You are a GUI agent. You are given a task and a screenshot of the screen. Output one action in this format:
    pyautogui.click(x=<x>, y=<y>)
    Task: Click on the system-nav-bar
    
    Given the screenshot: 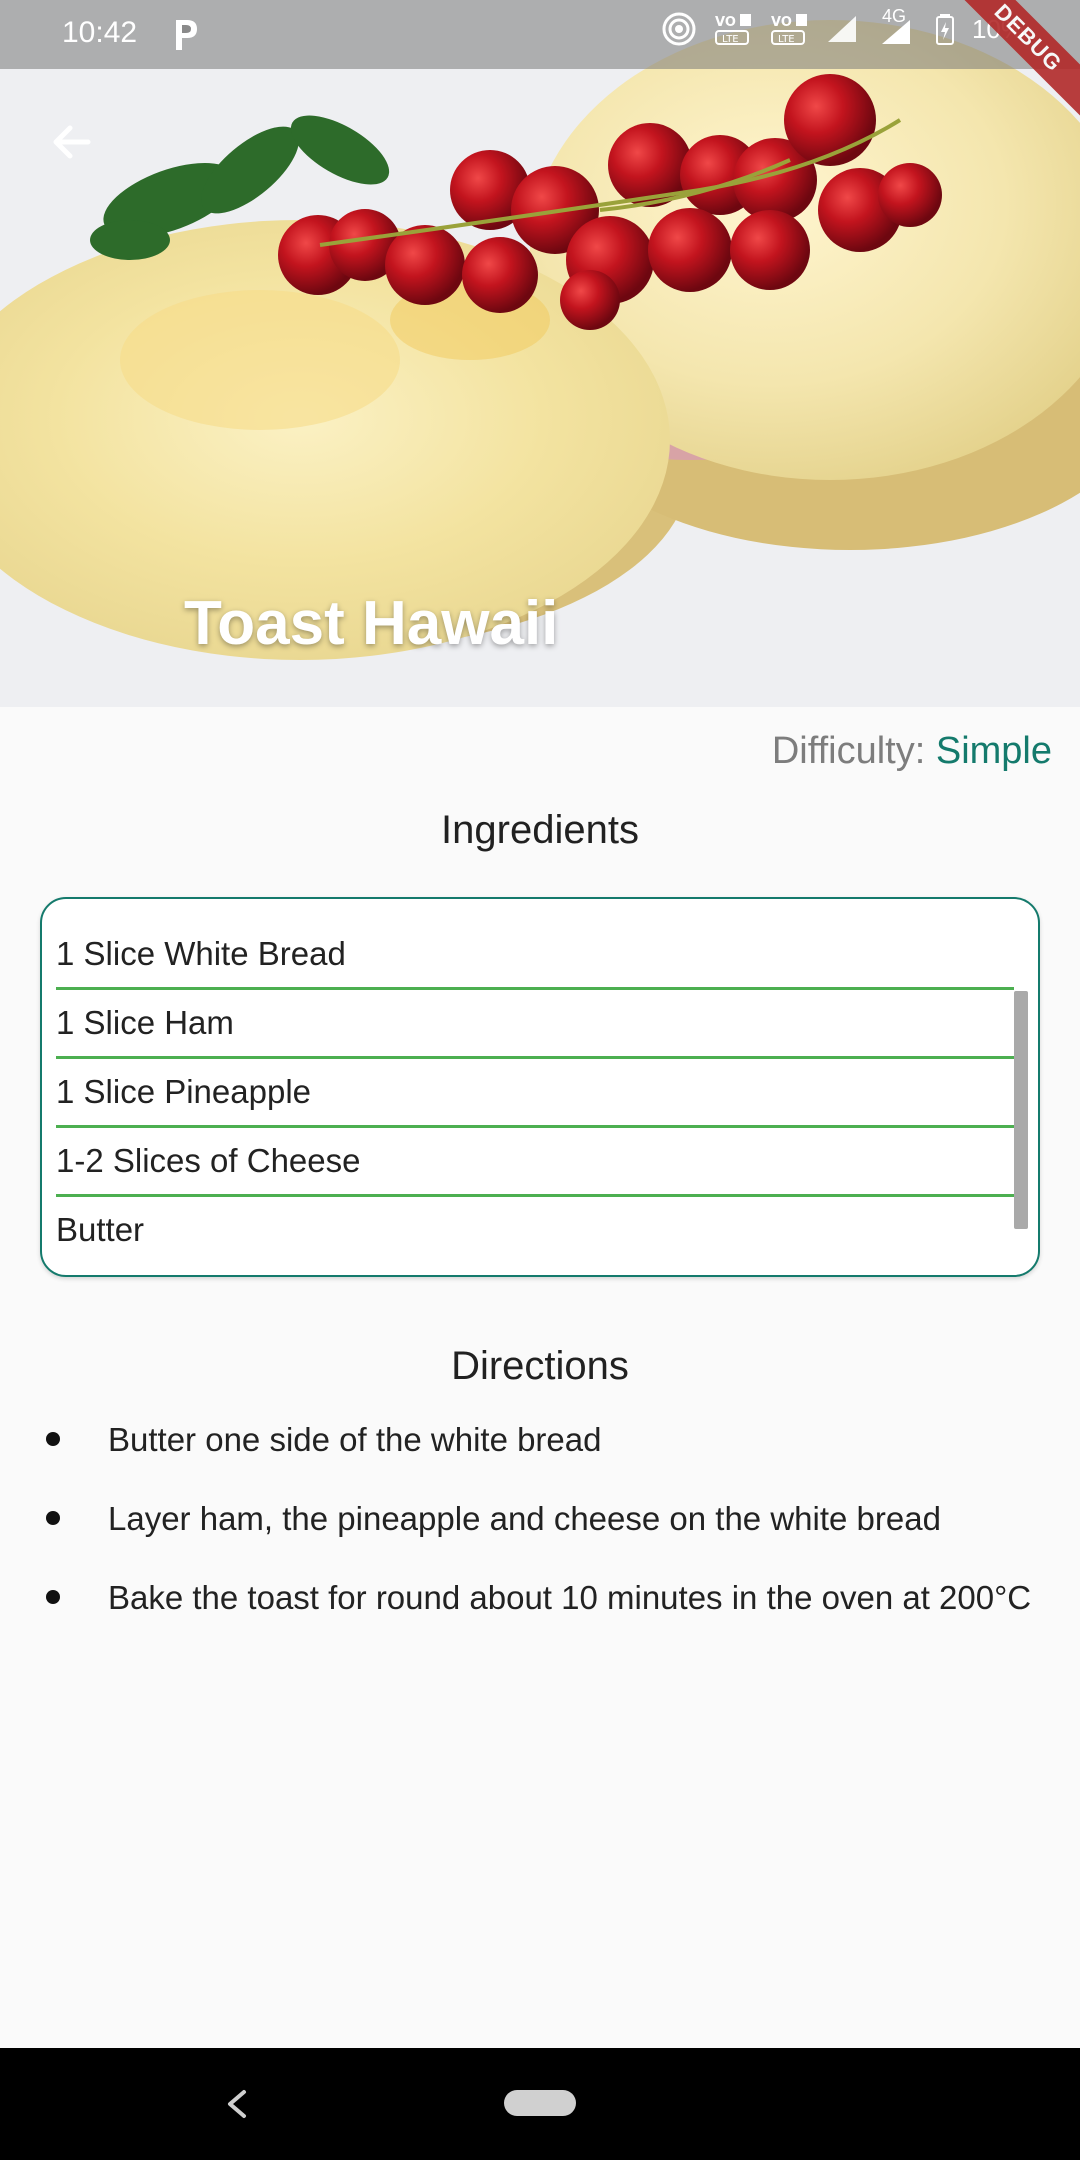 What is the action you would take?
    pyautogui.click(x=540, y=2104)
    